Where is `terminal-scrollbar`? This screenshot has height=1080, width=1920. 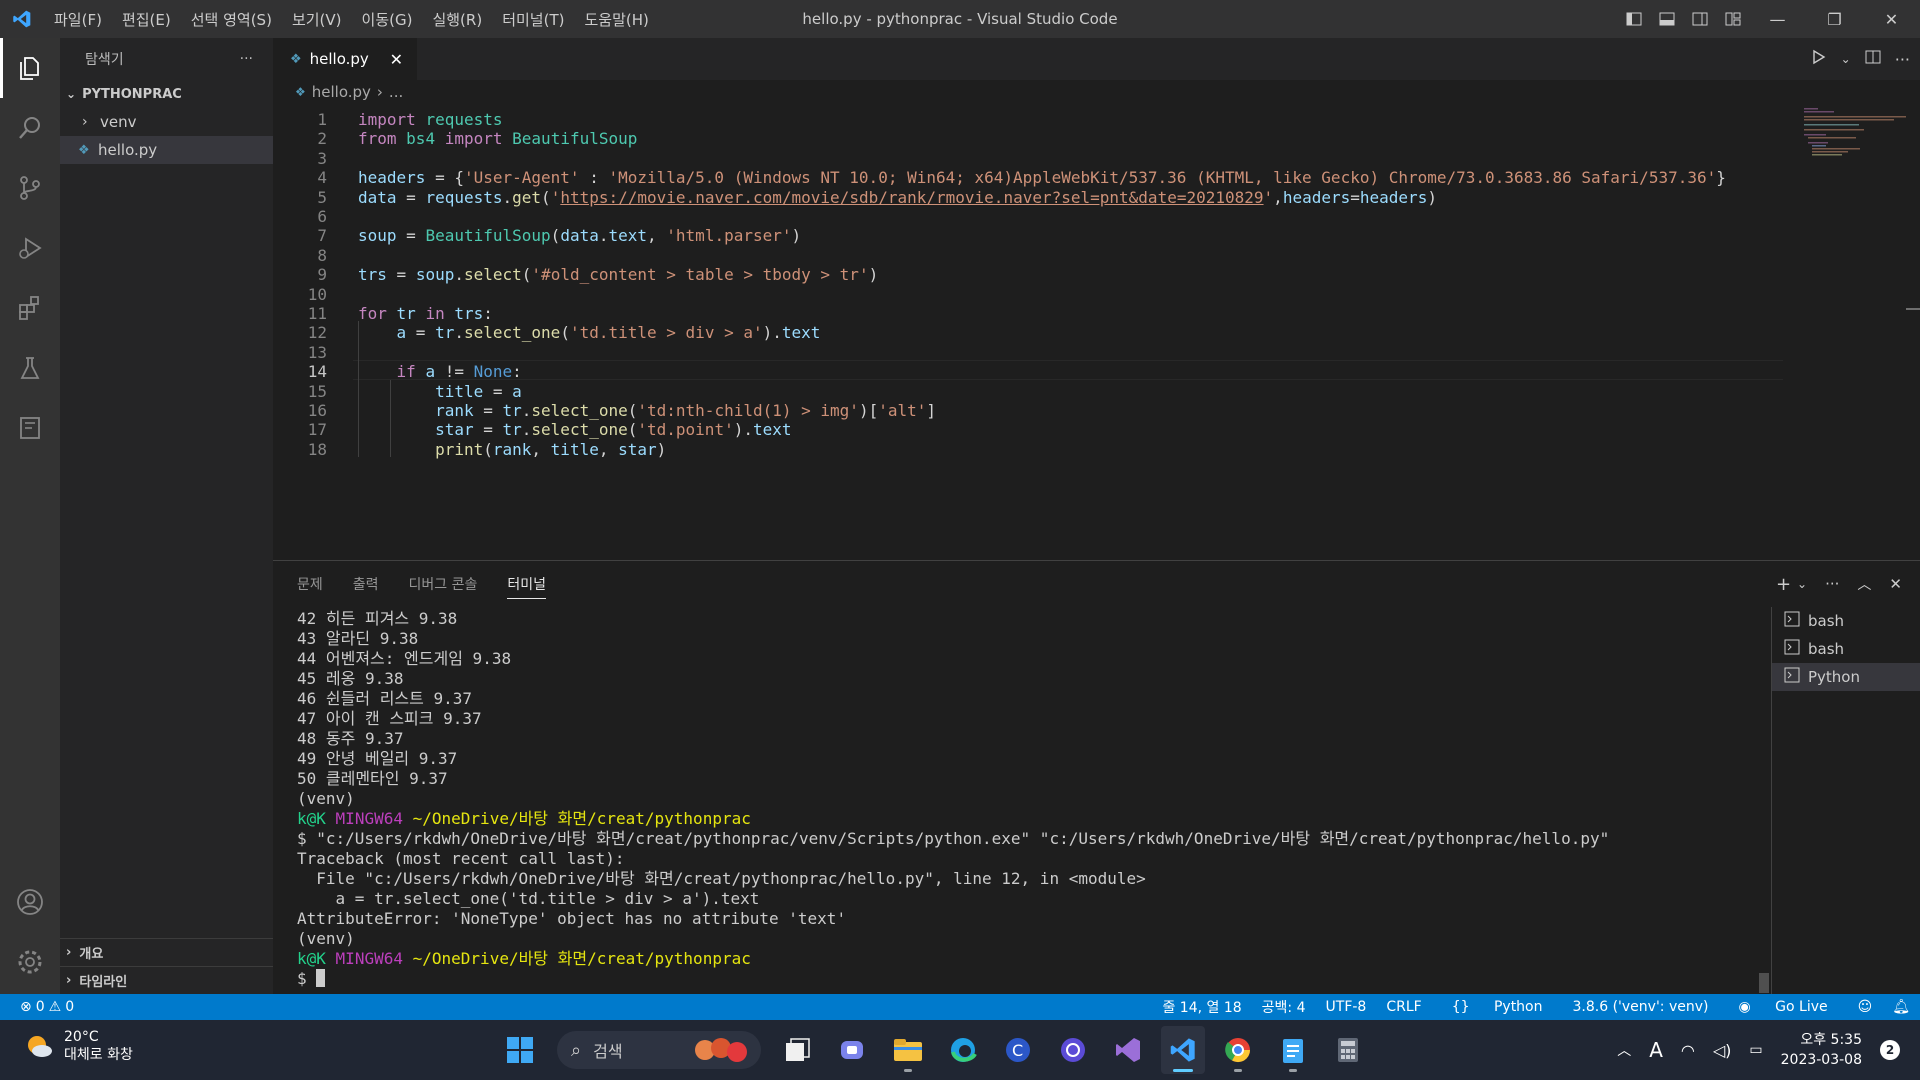
terminal-scrollbar is located at coordinates (1764, 983).